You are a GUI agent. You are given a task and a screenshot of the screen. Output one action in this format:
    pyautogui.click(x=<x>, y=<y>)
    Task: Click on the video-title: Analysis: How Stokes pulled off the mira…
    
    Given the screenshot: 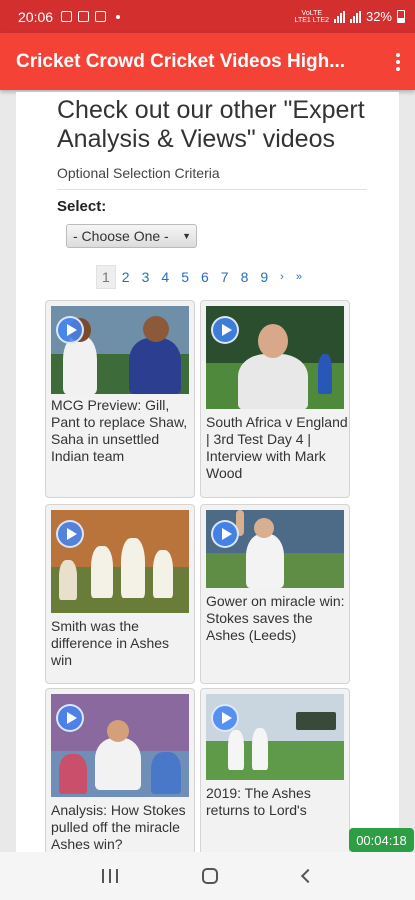 What is the action you would take?
    pyautogui.click(x=118, y=827)
    